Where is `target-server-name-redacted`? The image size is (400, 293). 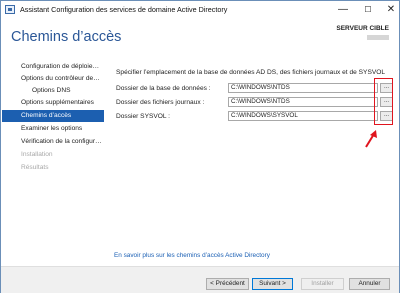
target-server-name-redacted is located at coordinates (378, 37).